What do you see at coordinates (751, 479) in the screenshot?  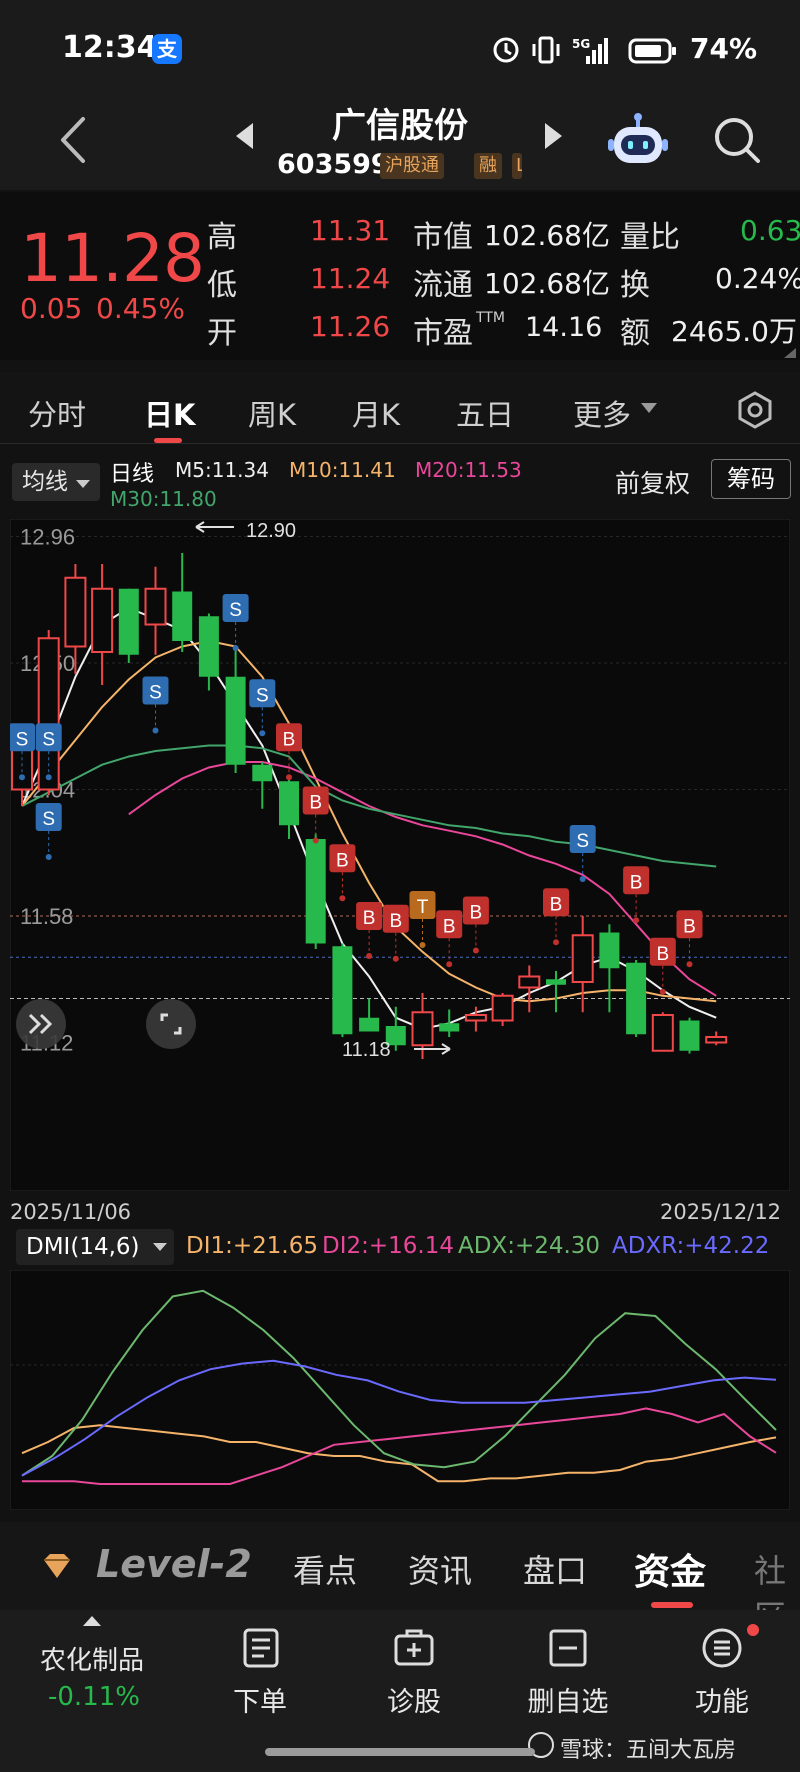 I see `chips-button: 筹码` at bounding box center [751, 479].